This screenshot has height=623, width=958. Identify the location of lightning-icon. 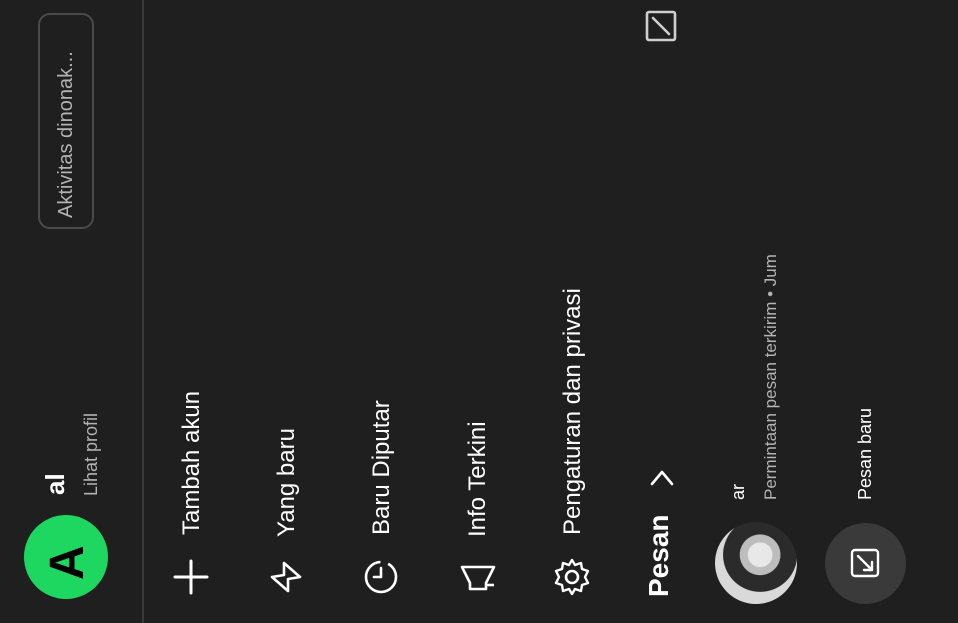
(286, 577).